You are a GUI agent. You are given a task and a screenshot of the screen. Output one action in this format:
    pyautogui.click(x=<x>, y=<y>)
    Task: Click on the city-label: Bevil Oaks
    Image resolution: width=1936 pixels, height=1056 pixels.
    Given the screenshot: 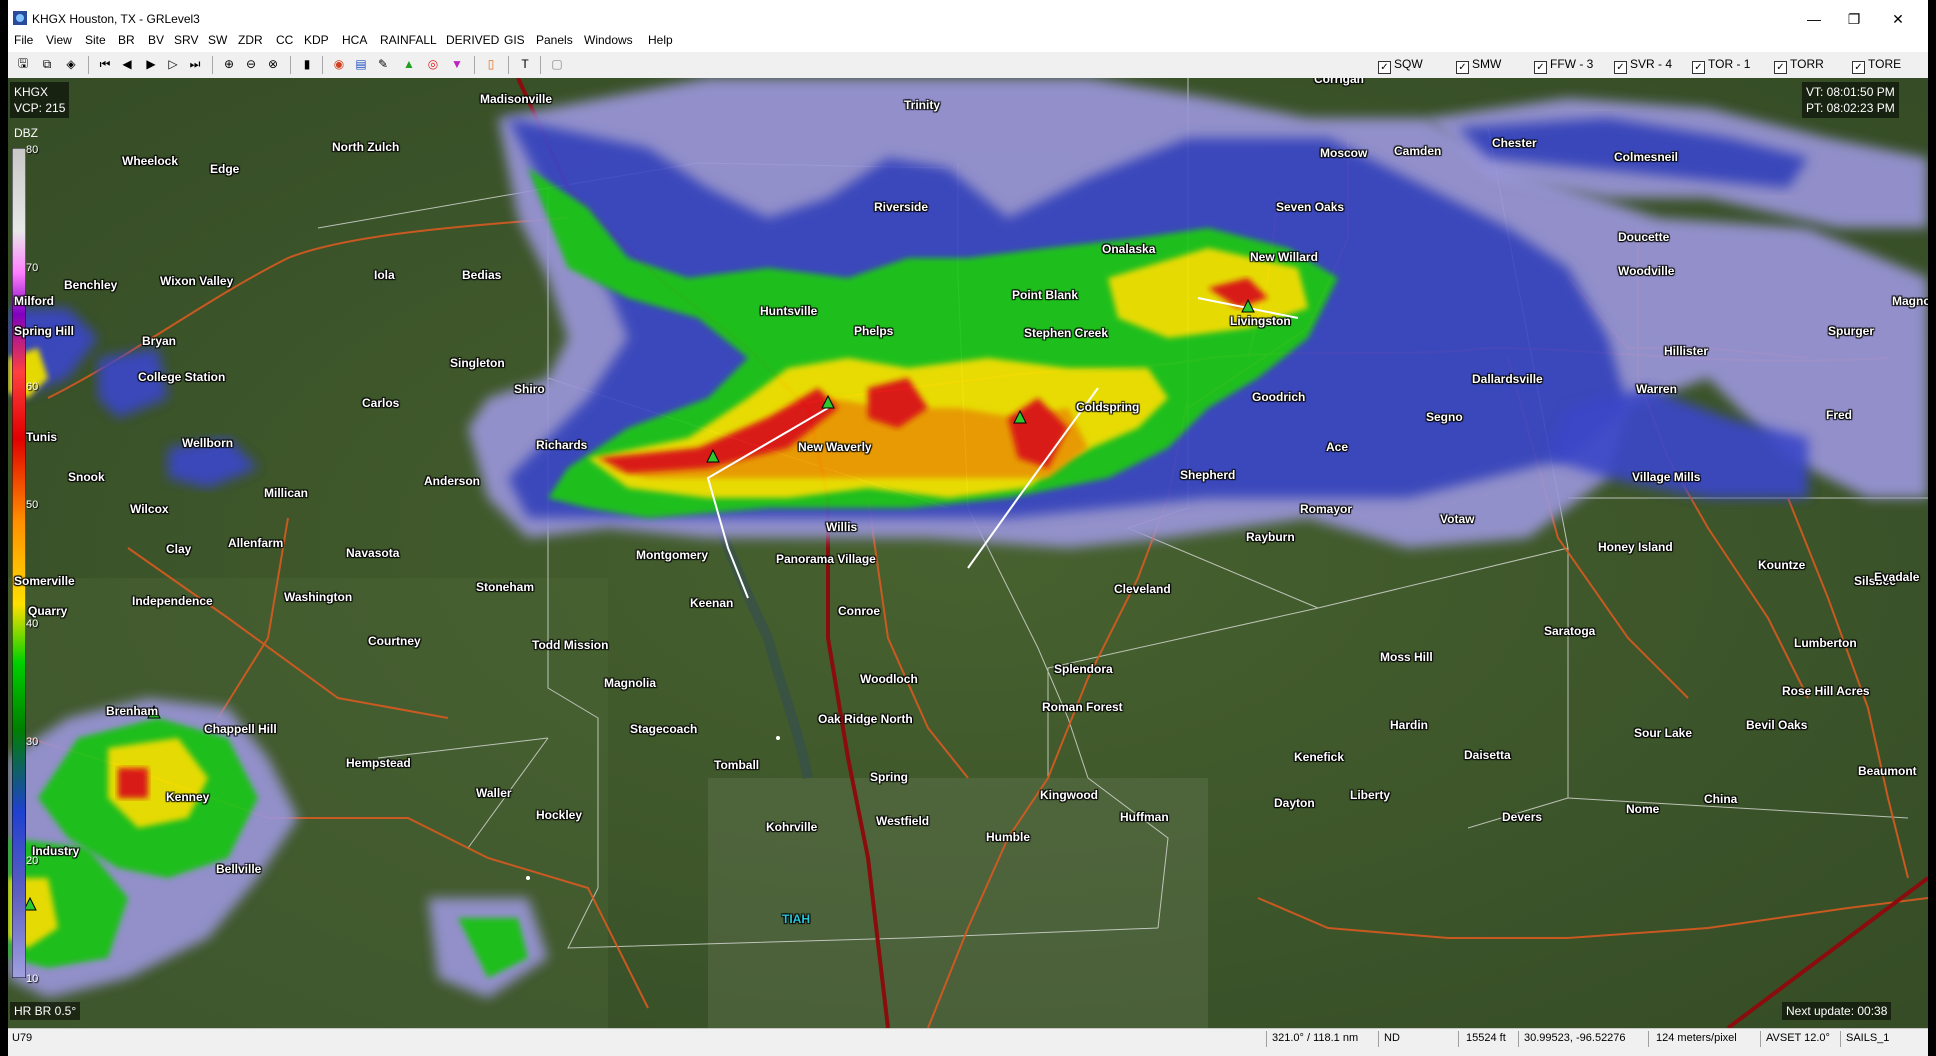 What is the action you would take?
    pyautogui.click(x=1777, y=725)
    